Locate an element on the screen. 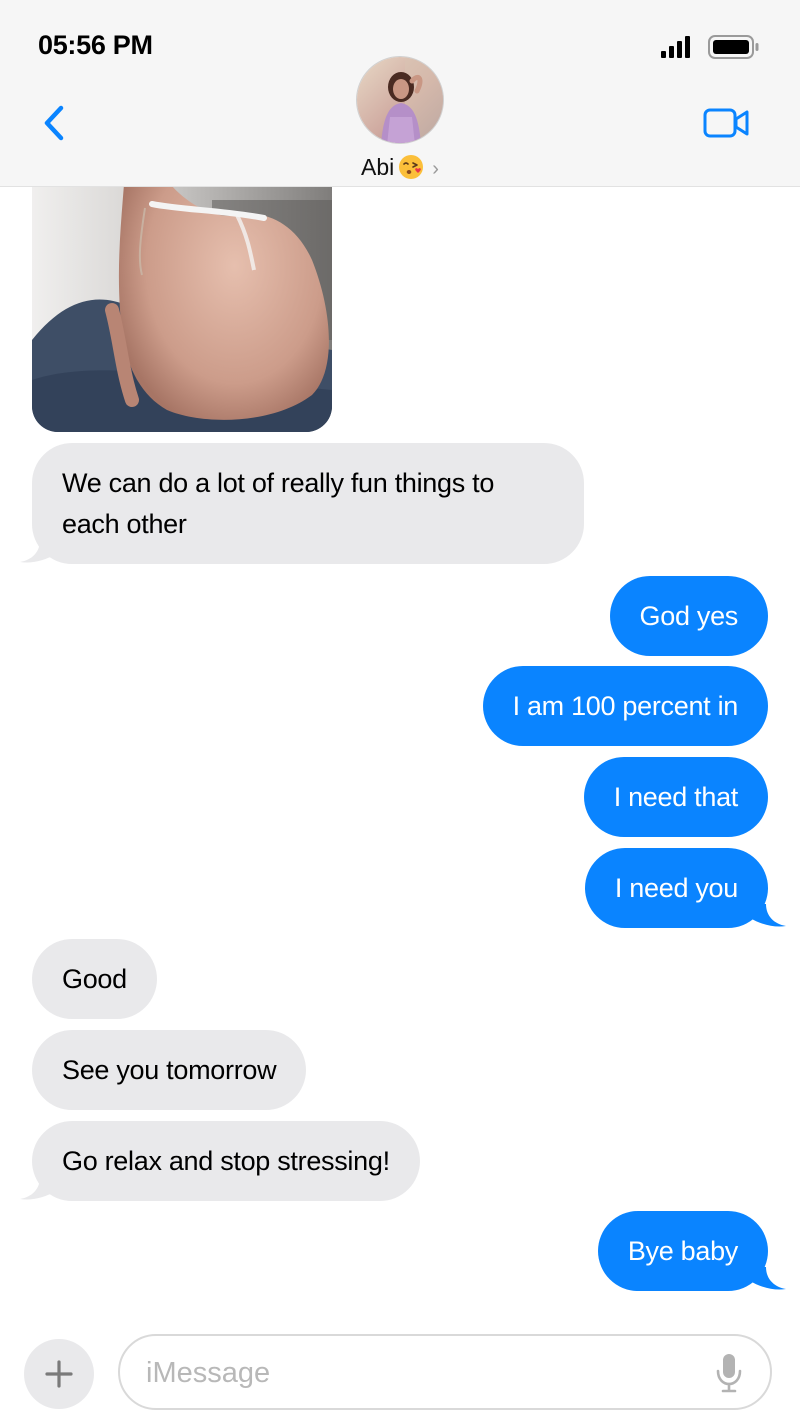  message-text: I am 100 percent in is located at coordinates (625, 706).